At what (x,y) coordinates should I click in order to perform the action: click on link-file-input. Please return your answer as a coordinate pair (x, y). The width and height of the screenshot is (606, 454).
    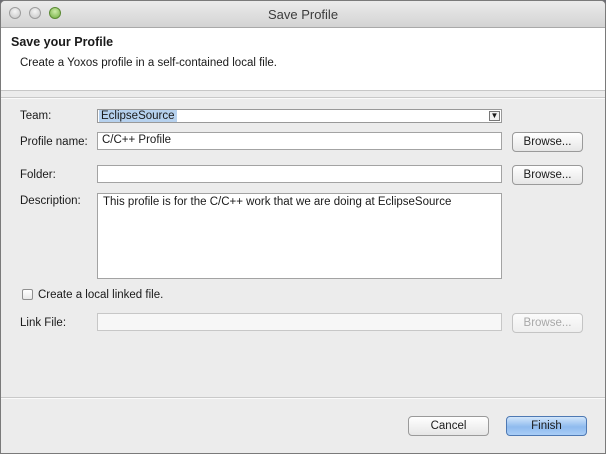
    Looking at the image, I should click on (299, 322).